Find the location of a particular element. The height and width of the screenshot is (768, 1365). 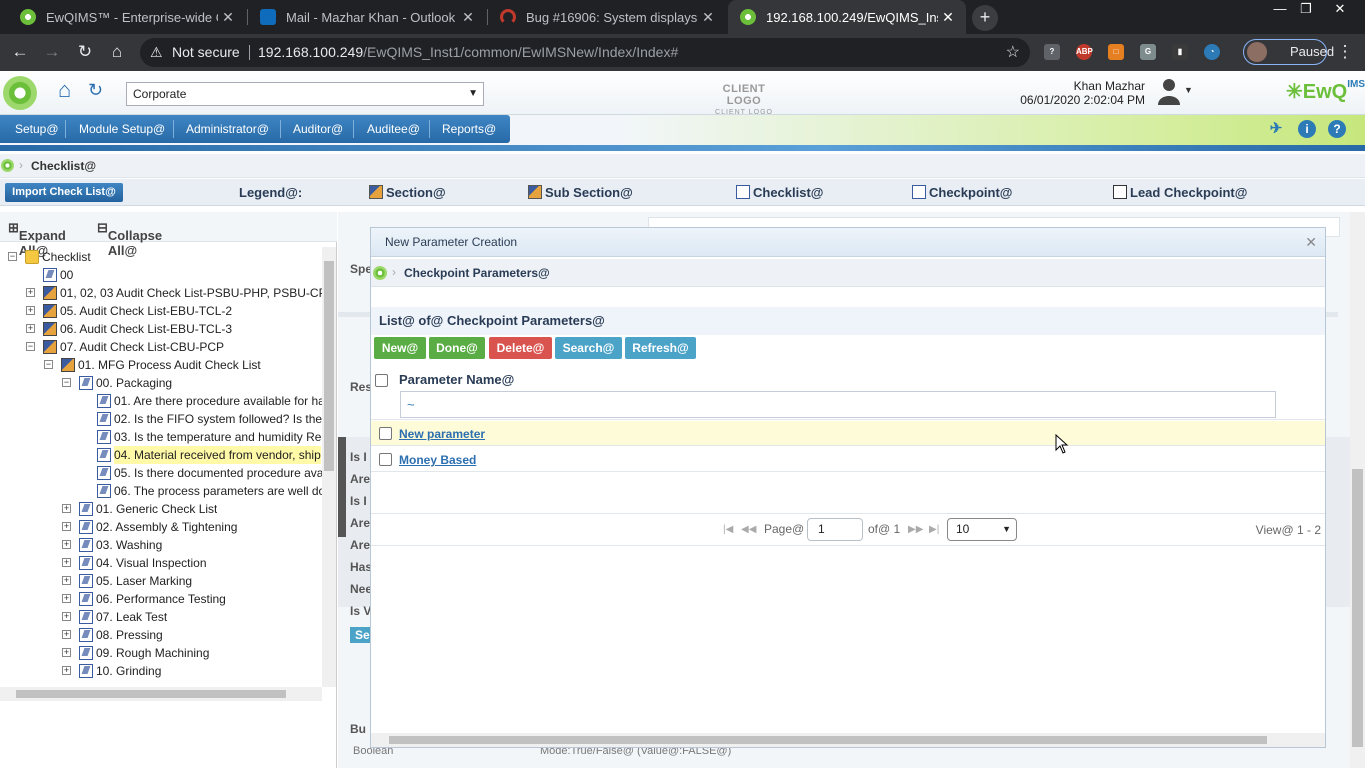

reload-icon: ↻ is located at coordinates (85, 52).